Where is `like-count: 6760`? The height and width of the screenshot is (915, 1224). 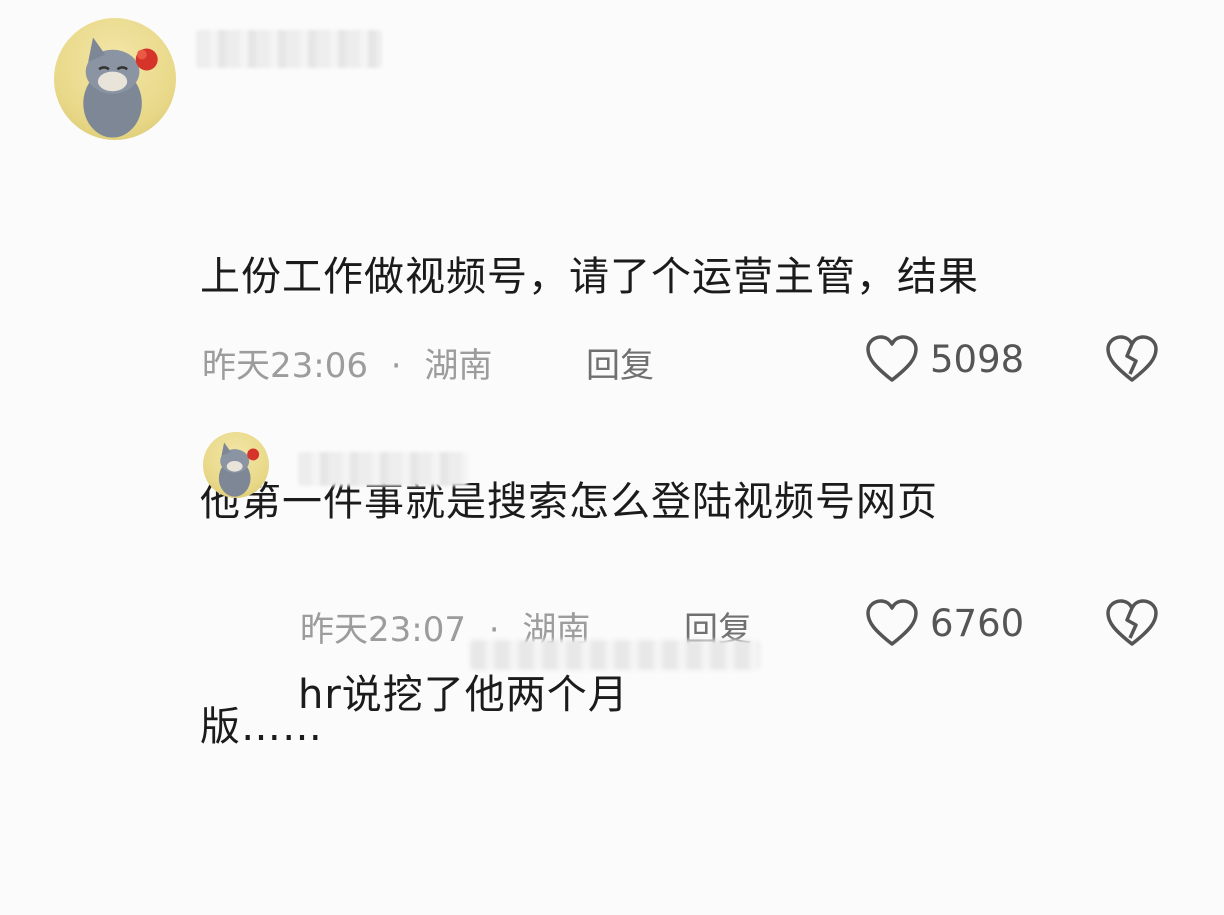
like-count: 6760 is located at coordinates (977, 623).